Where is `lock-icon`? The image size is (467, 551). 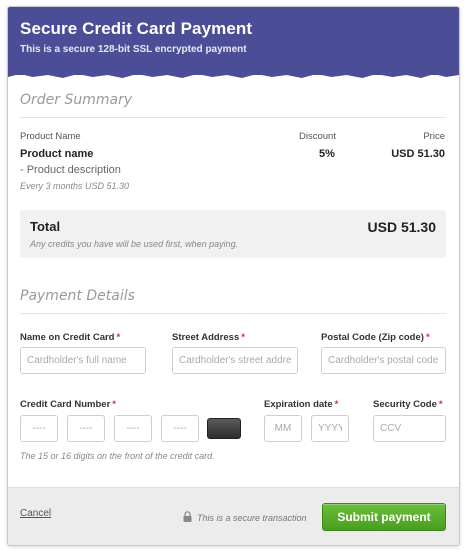
lock-icon is located at coordinates (187, 516).